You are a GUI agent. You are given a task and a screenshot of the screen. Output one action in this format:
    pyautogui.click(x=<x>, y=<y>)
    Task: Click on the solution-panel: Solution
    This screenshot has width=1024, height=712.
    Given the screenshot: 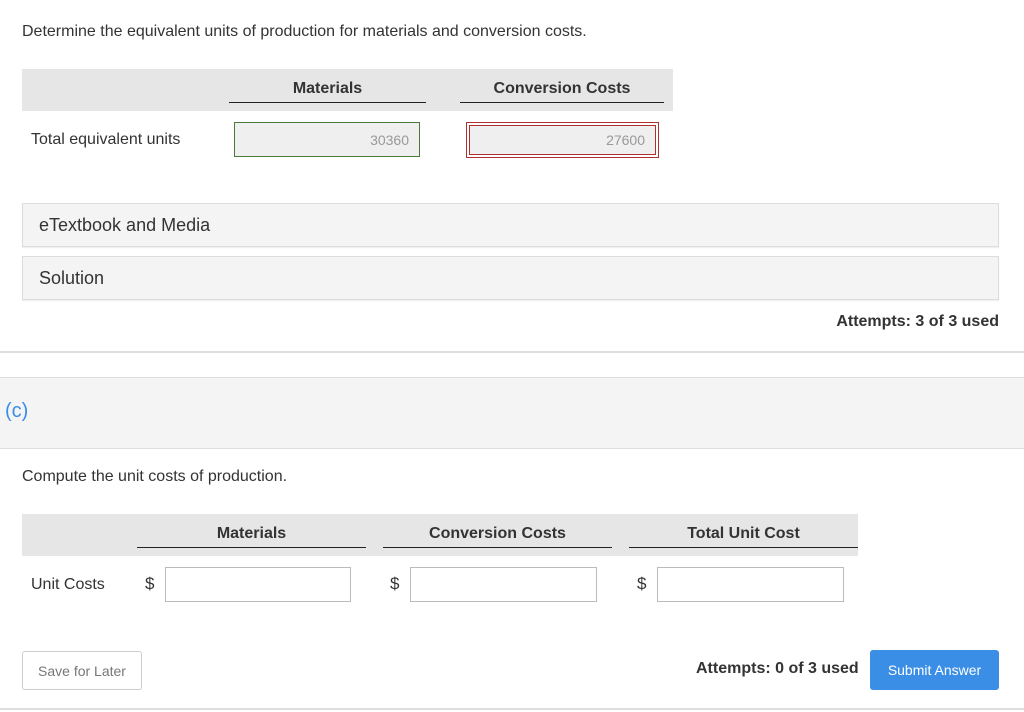 What is the action you would take?
    pyautogui.click(x=510, y=278)
    